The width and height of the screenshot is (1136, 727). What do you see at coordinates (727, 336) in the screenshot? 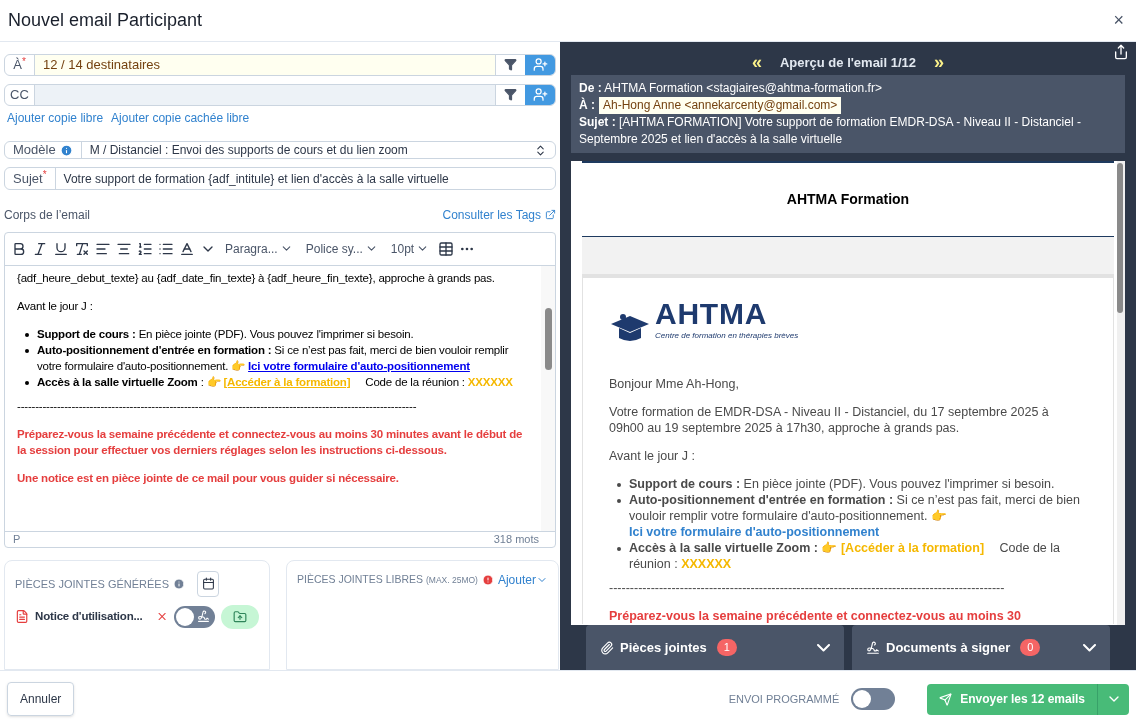
I see `logo-tagline: Centre de formation en thérapies brèves` at bounding box center [727, 336].